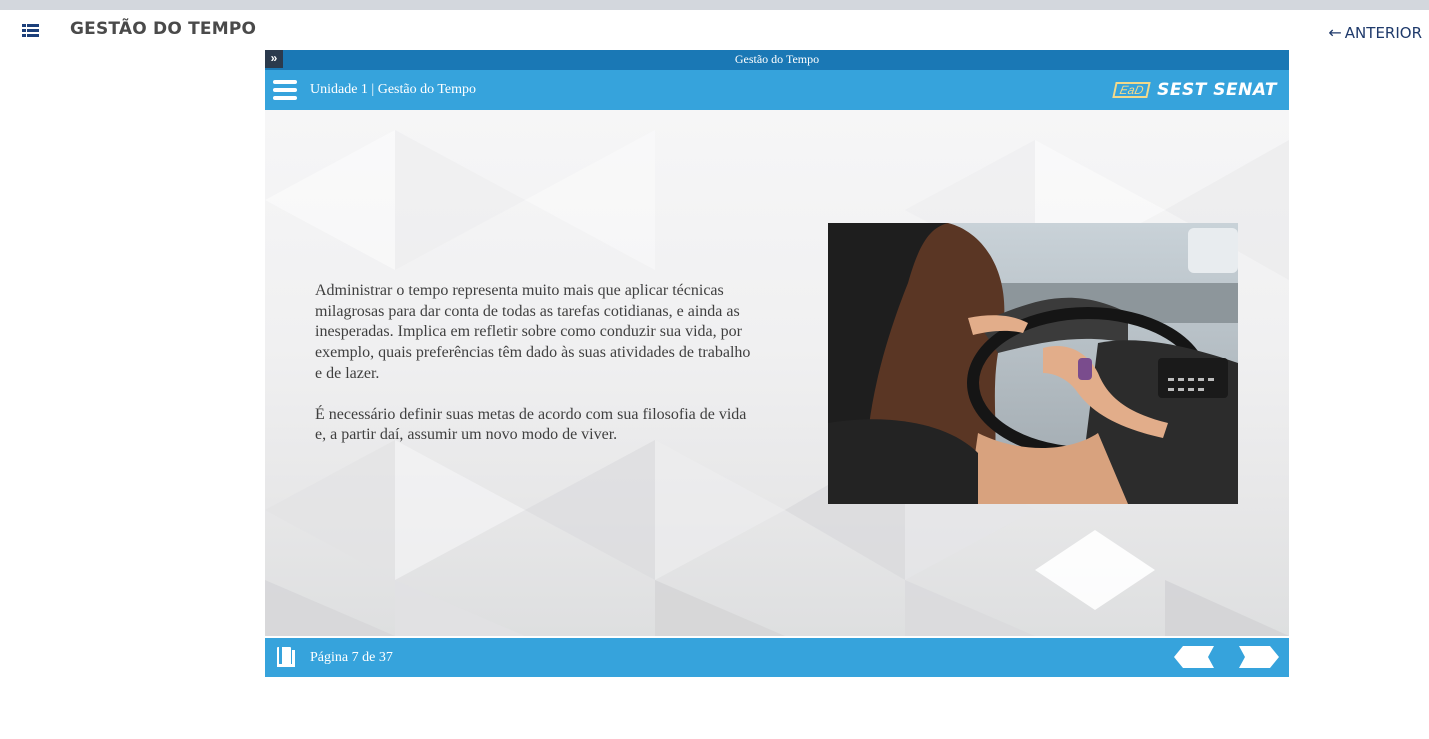  I want to click on player-footer: Página 7 de 37, so click(777, 657).